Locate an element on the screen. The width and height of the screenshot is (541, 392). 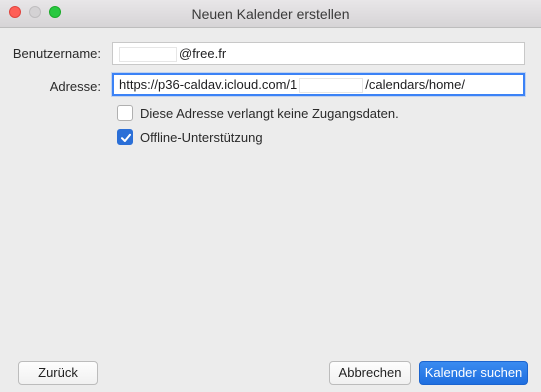
username-redacted is located at coordinates (148, 55).